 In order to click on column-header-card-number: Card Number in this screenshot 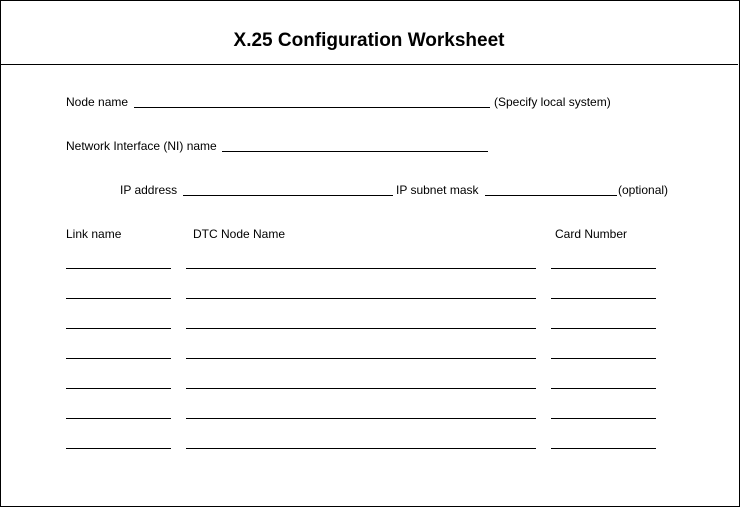, I will do `click(591, 234)`.